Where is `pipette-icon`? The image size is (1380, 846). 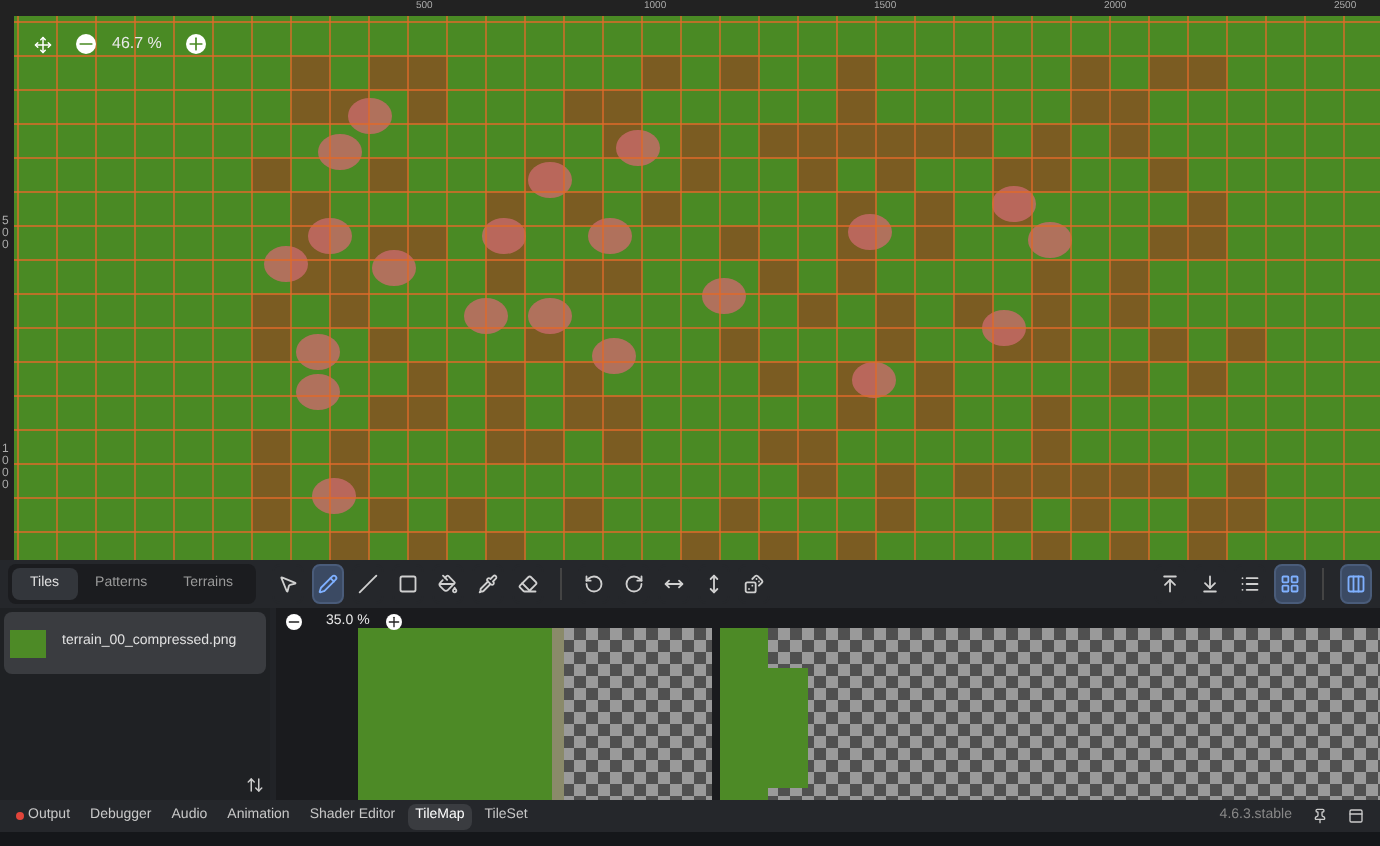
pipette-icon is located at coordinates (487, 584).